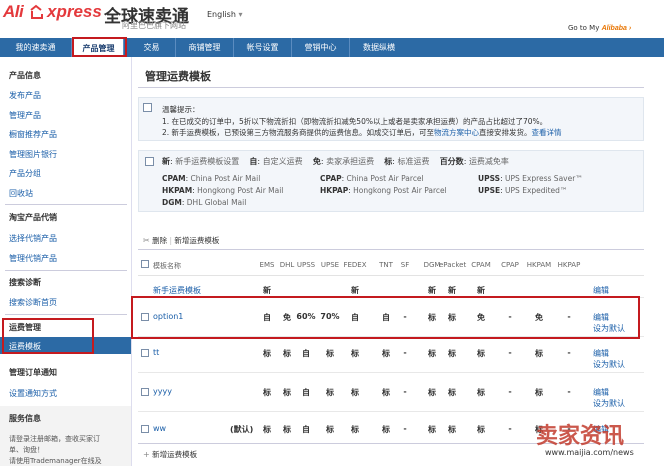 This screenshot has height=466, width=664. What do you see at coordinates (530, 178) in the screenshot?
I see `legend-r2-c3: UPSS: UPS Express Saver™` at bounding box center [530, 178].